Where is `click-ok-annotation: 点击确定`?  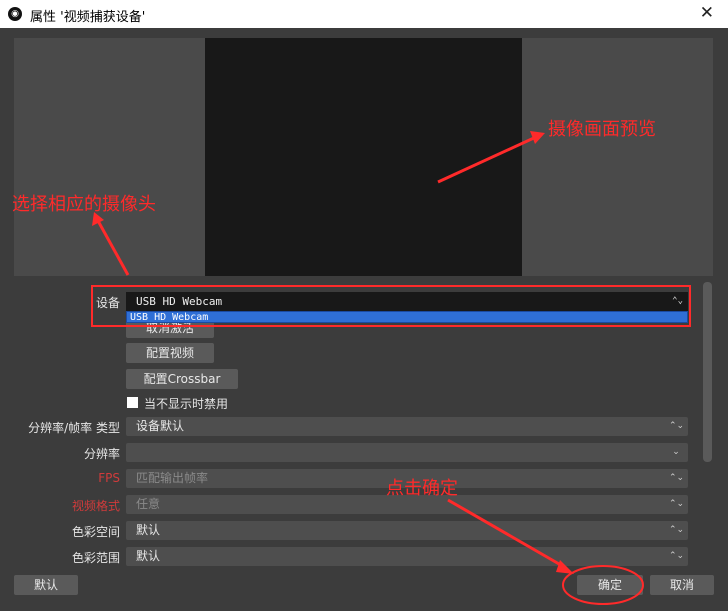 click-ok-annotation: 点击确定 is located at coordinates (422, 488).